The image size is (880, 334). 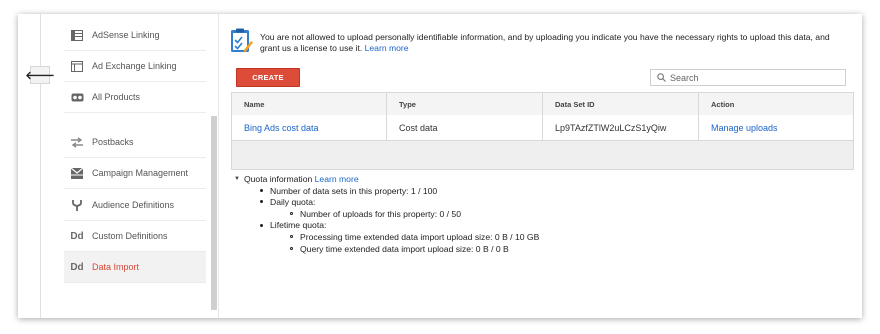 I want to click on sidebar-item-label: Ad Exchange Linking, so click(x=134, y=66).